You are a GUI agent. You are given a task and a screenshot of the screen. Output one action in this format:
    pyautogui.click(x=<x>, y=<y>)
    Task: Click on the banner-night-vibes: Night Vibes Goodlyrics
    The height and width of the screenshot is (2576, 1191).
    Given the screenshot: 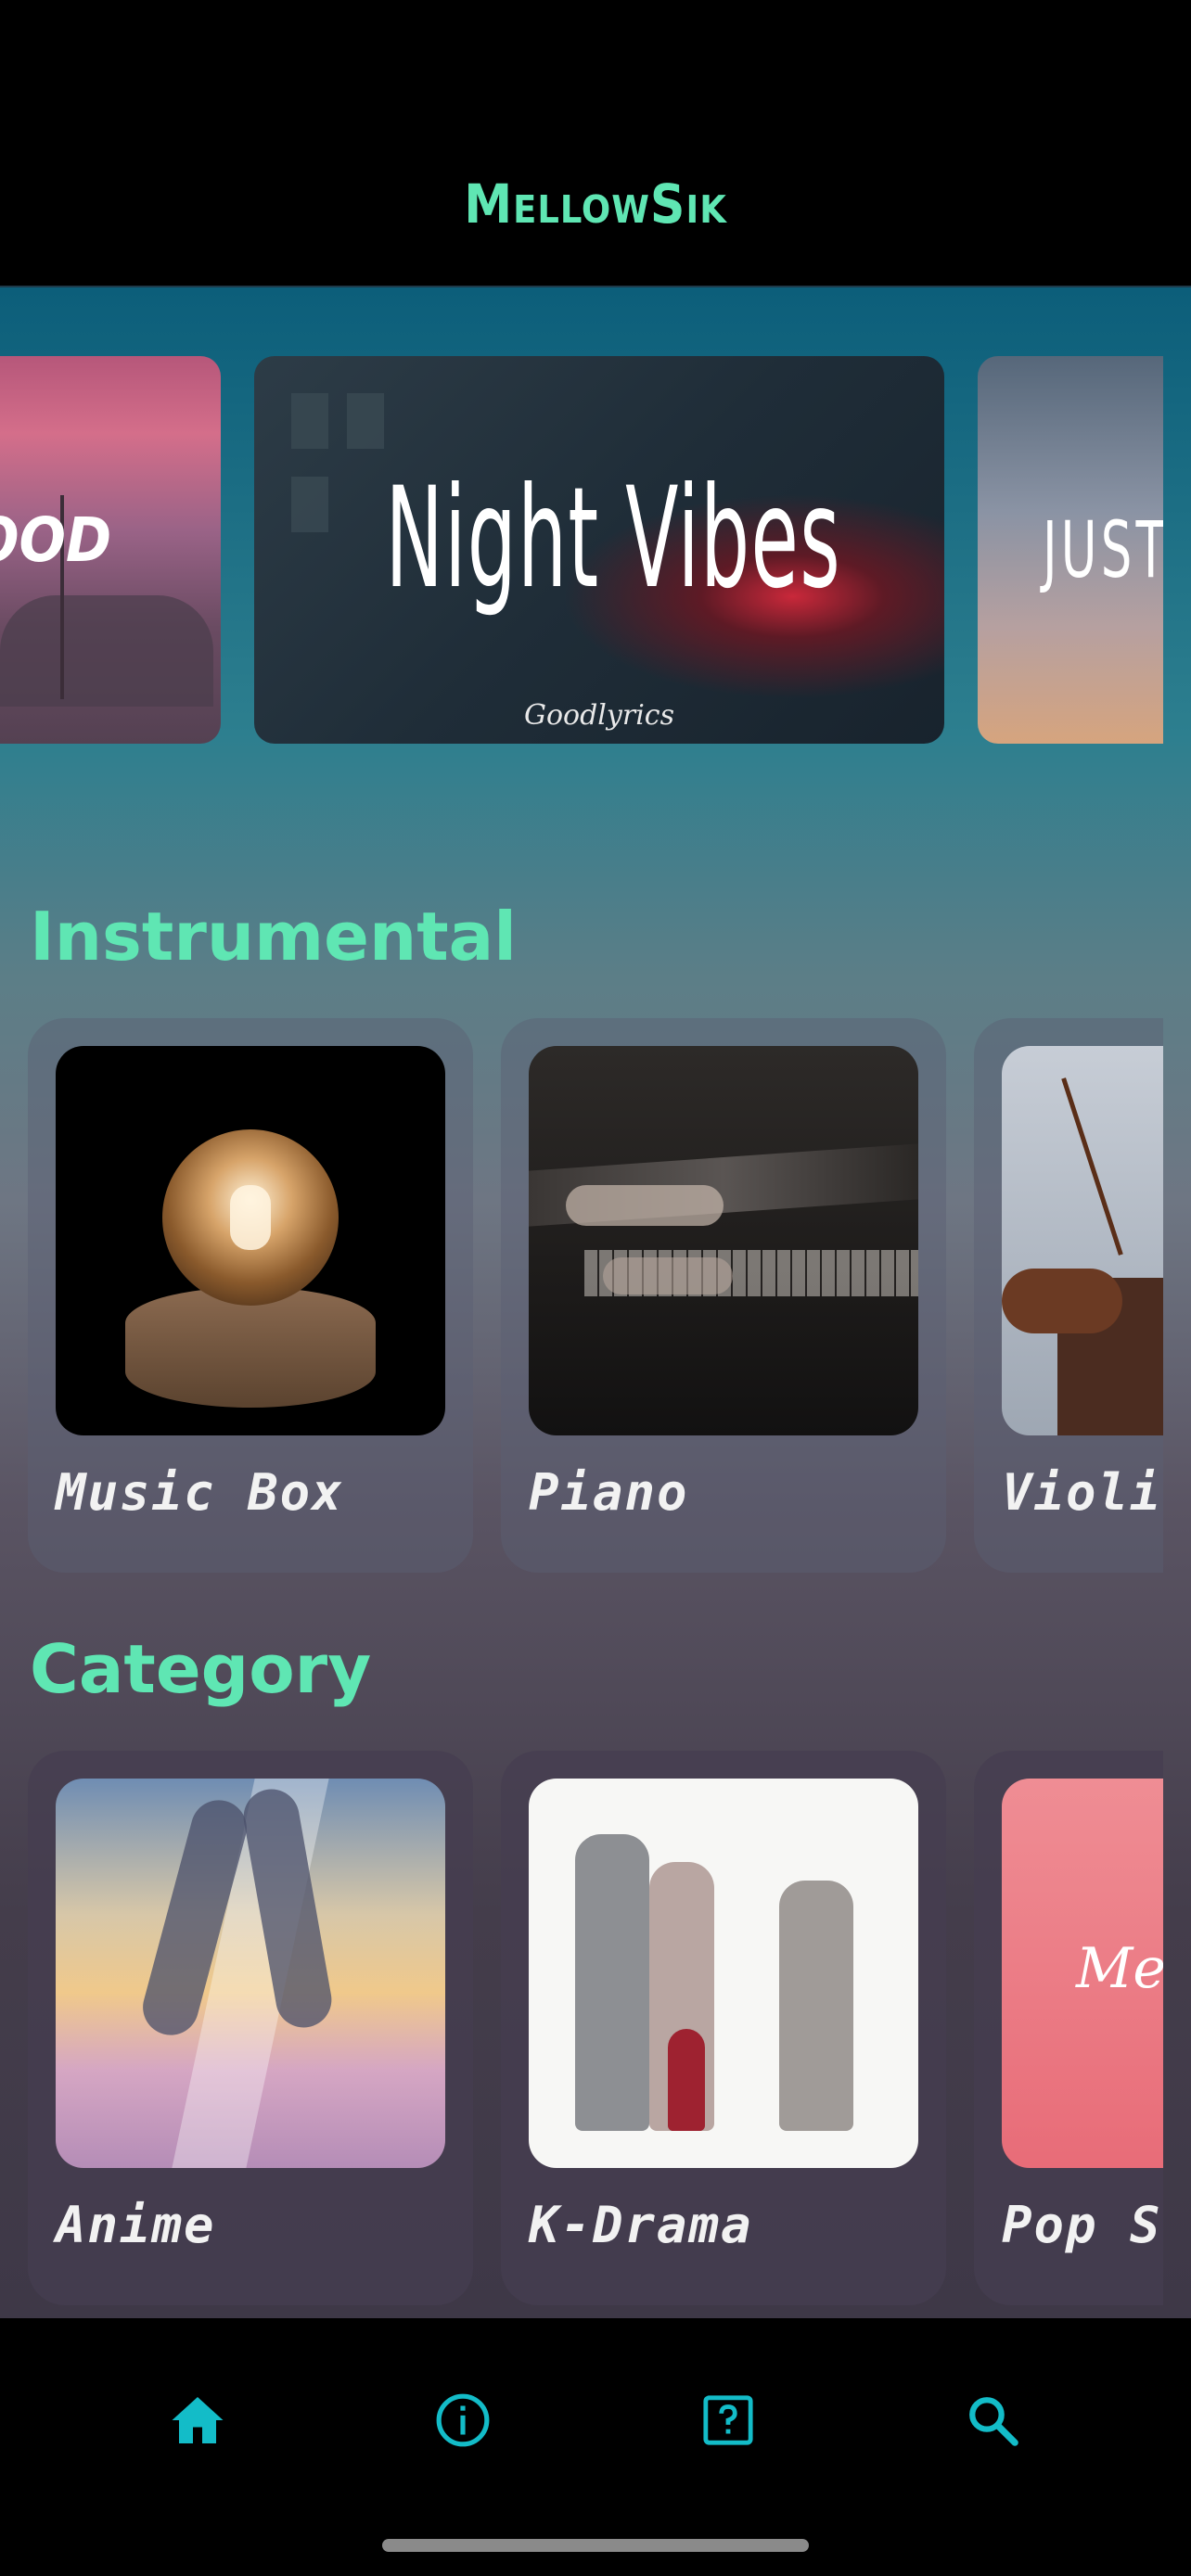 What is the action you would take?
    pyautogui.click(x=599, y=550)
    